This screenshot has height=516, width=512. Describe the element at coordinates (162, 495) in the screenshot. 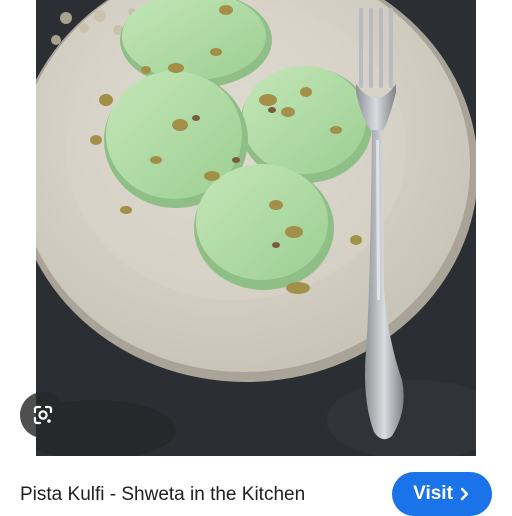

I see `result-title: Pista Kulfi - Shweta in the Kitchen` at that location.